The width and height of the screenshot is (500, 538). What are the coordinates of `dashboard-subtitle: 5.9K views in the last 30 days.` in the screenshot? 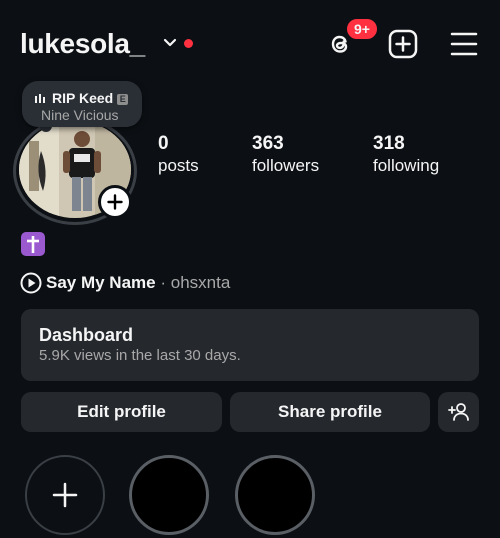 It's located at (140, 355).